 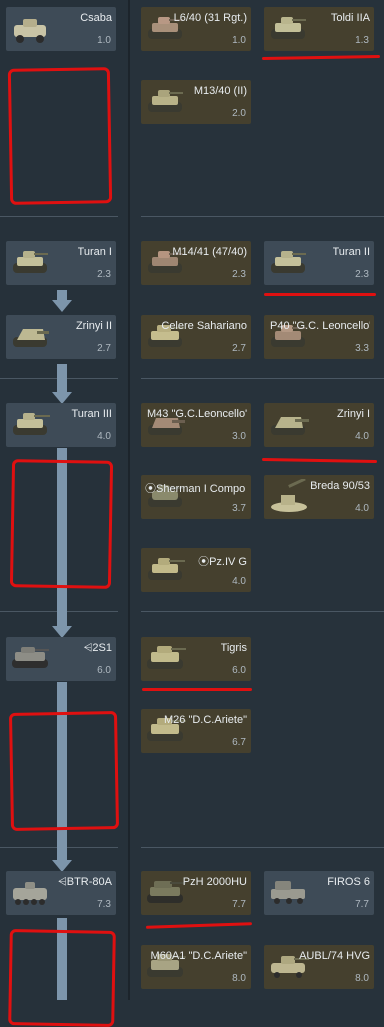 What do you see at coordinates (196, 497) in the screenshot?
I see `vehicle-card-sherman-composito: ⦿Sherman I Composito 3.7` at bounding box center [196, 497].